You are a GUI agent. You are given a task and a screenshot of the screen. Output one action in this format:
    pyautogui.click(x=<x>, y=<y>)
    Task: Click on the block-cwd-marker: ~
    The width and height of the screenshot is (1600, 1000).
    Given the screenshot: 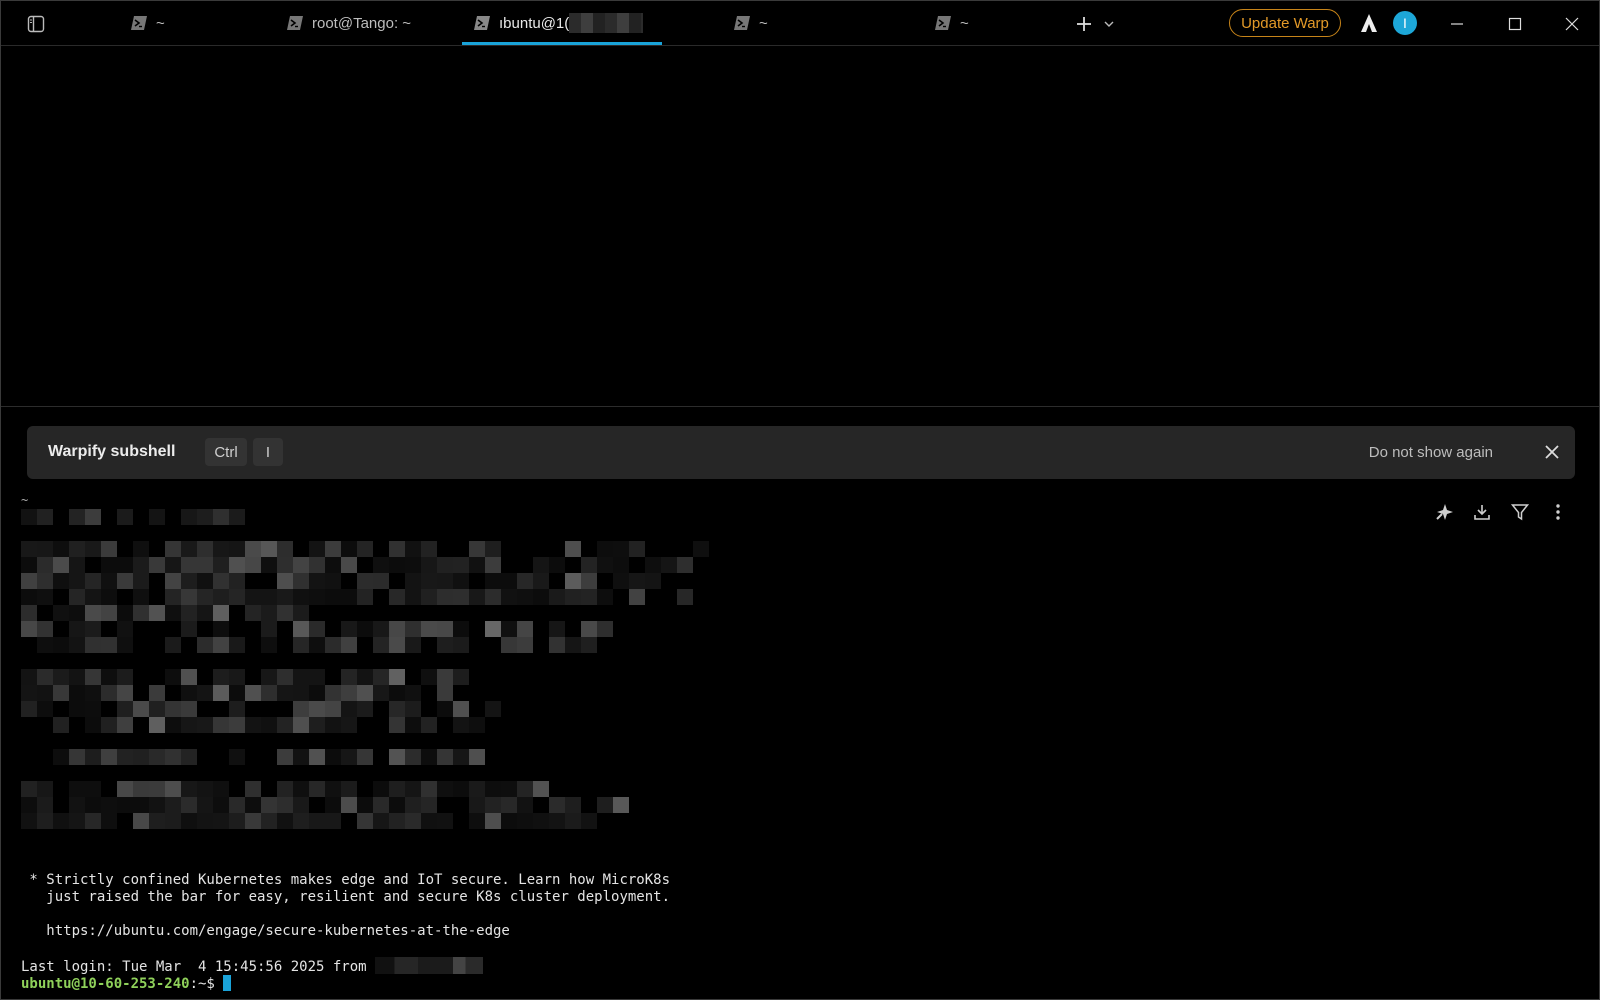 What is the action you would take?
    pyautogui.click(x=25, y=500)
    